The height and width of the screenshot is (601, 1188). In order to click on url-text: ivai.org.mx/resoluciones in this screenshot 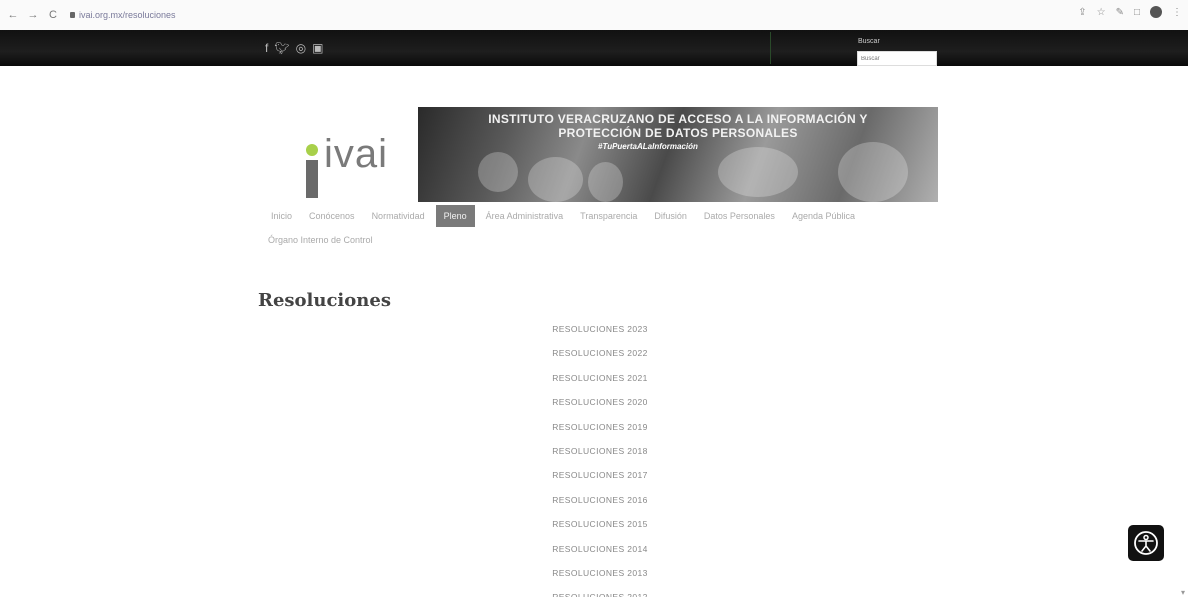, I will do `click(127, 15)`.